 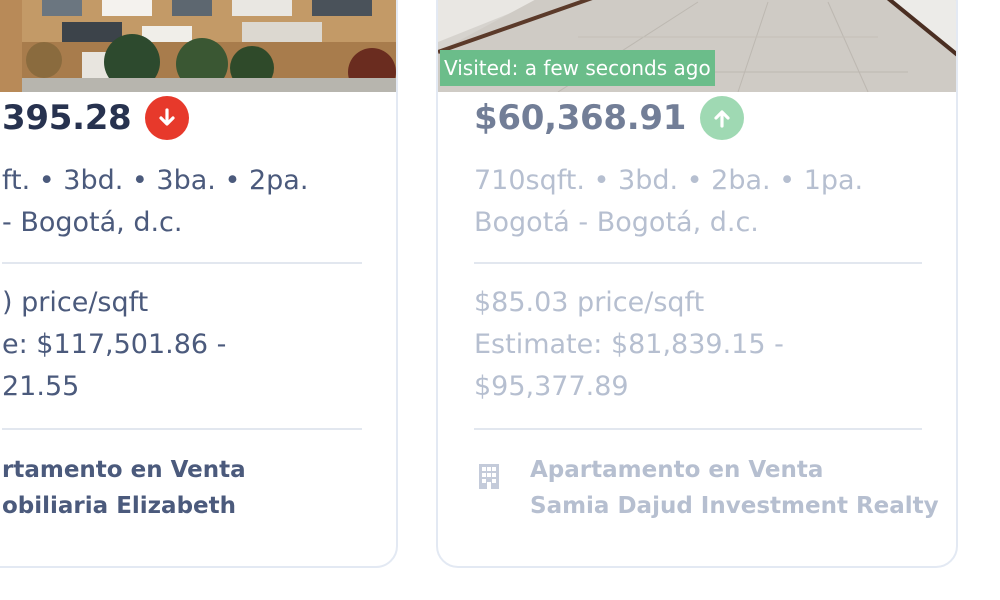 I want to click on specs-line: 710sqft. • 3bd. • 2ba. • 1pa., so click(x=669, y=180).